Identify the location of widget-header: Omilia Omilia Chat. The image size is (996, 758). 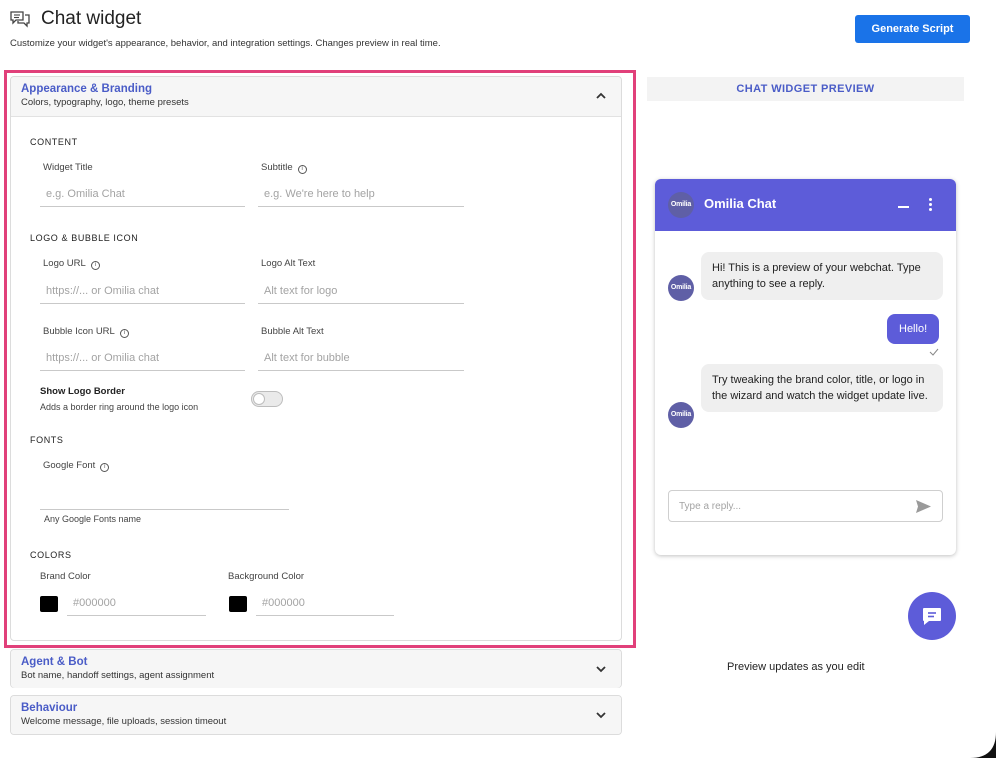
(805, 205).